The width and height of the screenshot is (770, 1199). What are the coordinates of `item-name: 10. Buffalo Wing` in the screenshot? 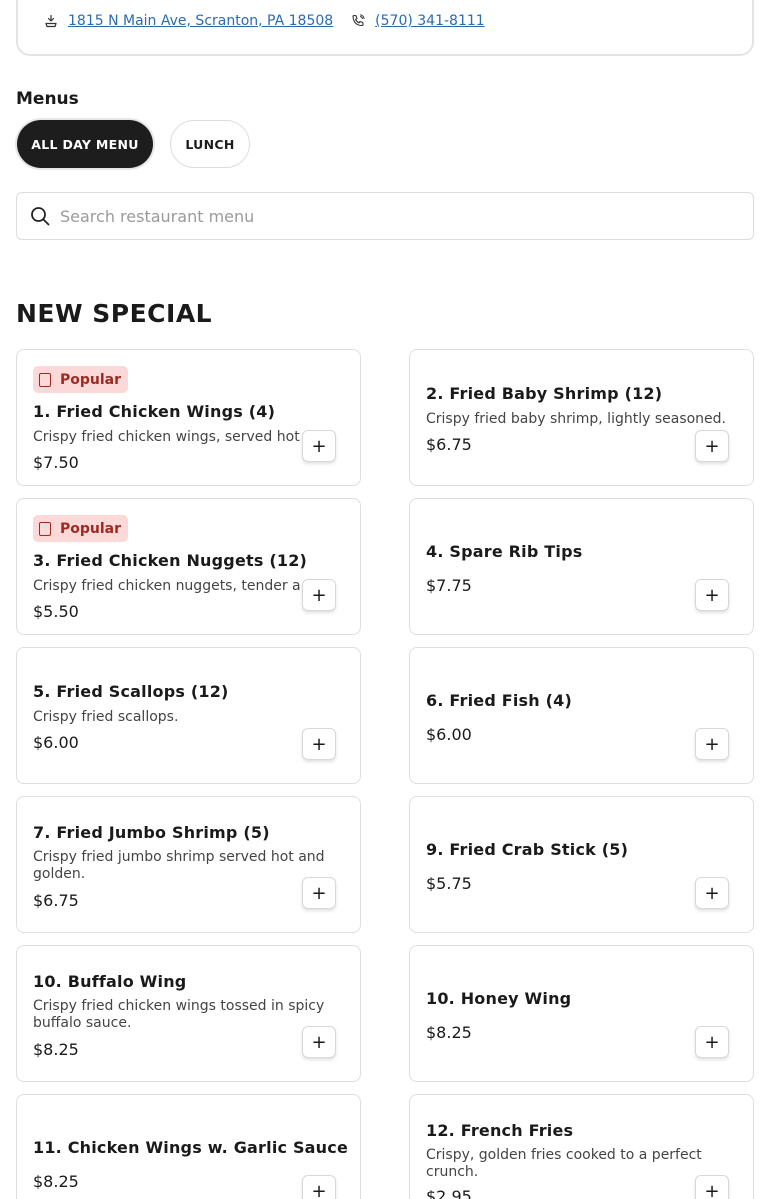 It's located at (110, 981).